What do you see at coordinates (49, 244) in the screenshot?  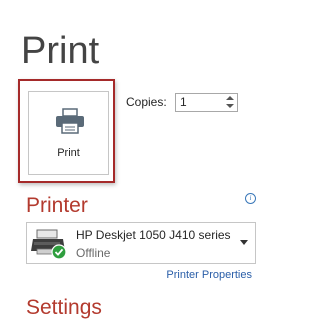 I see `printer-device-icon` at bounding box center [49, 244].